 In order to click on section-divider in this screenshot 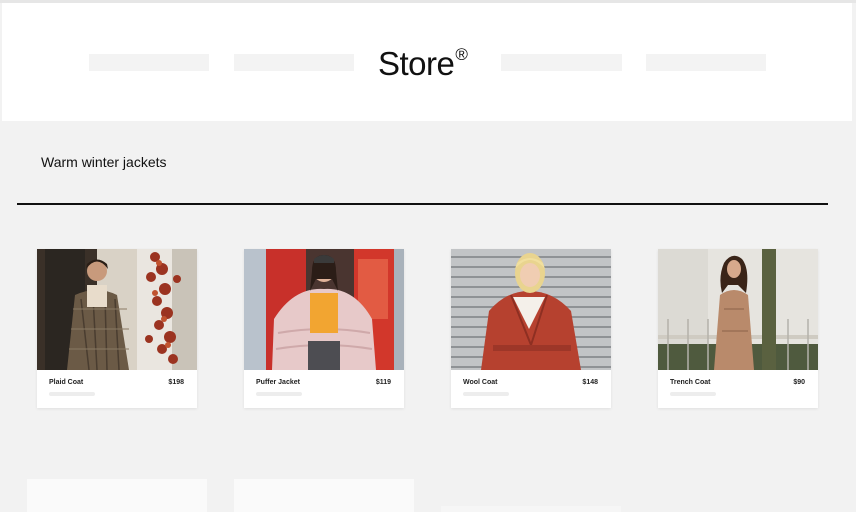, I will do `click(422, 204)`.